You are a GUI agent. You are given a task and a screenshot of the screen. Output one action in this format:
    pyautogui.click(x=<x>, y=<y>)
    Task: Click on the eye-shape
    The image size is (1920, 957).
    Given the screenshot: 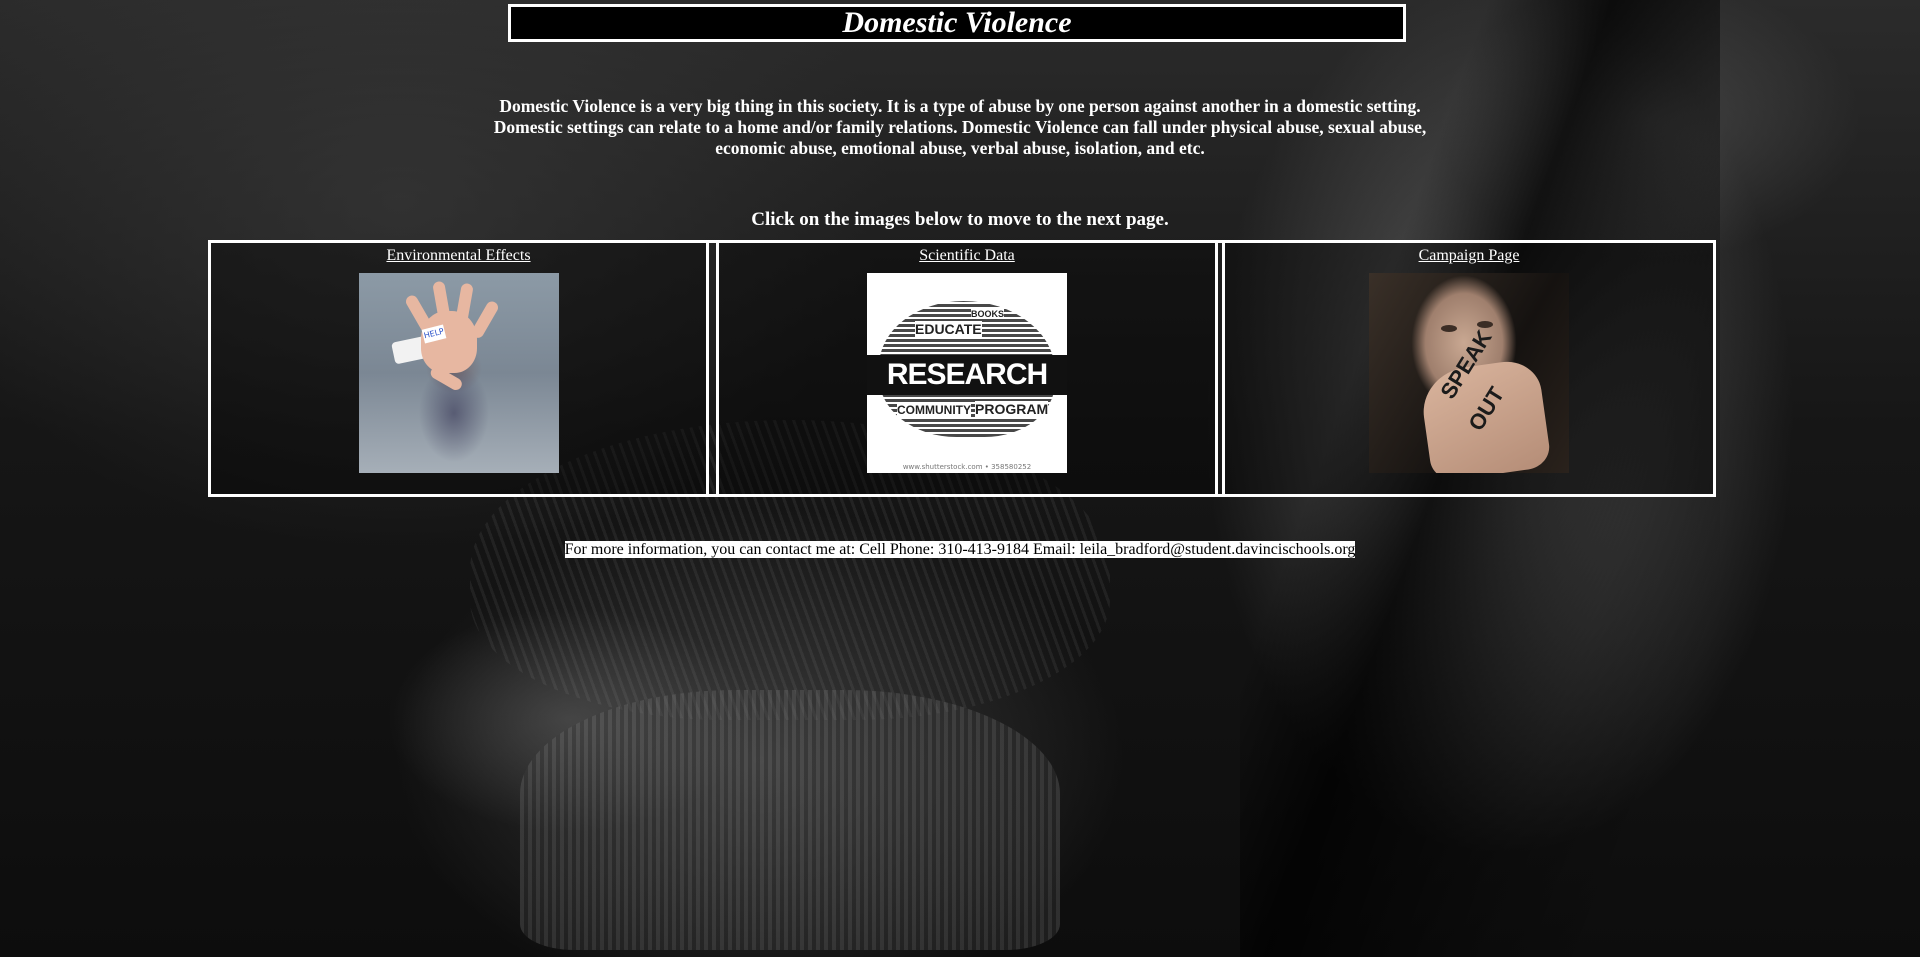 What is the action you would take?
    pyautogui.click(x=1449, y=328)
    